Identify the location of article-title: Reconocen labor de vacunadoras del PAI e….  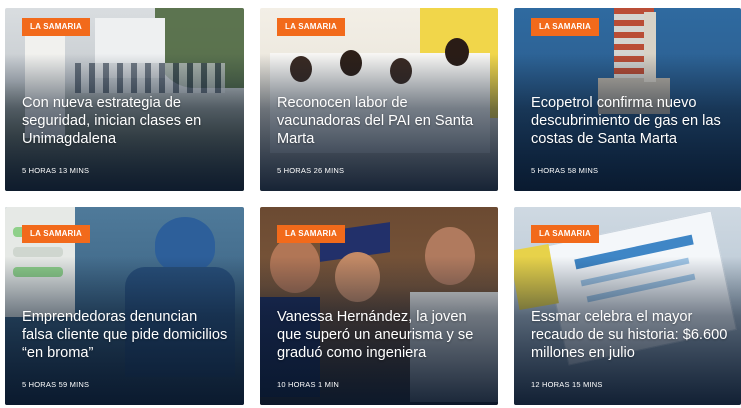
(381, 121).